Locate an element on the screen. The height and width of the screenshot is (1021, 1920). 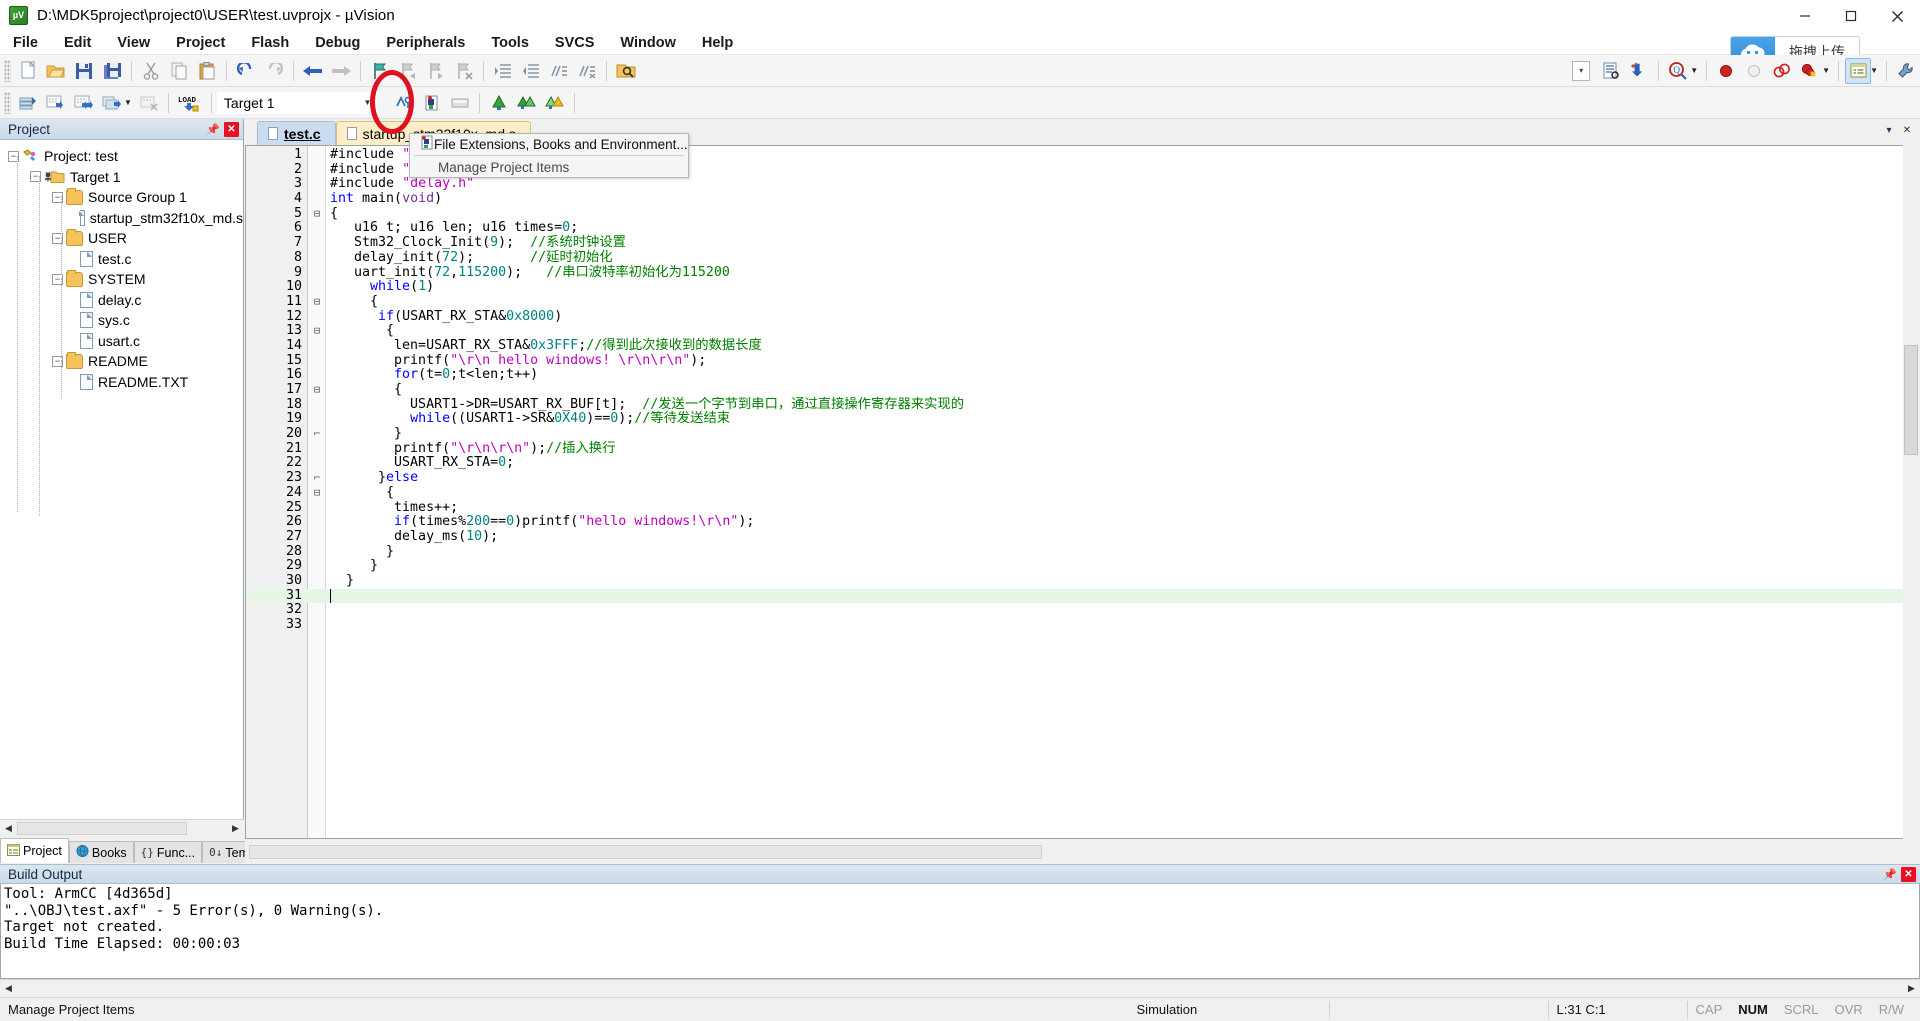
editor-vscrollbar is located at coordinates (1911, 492).